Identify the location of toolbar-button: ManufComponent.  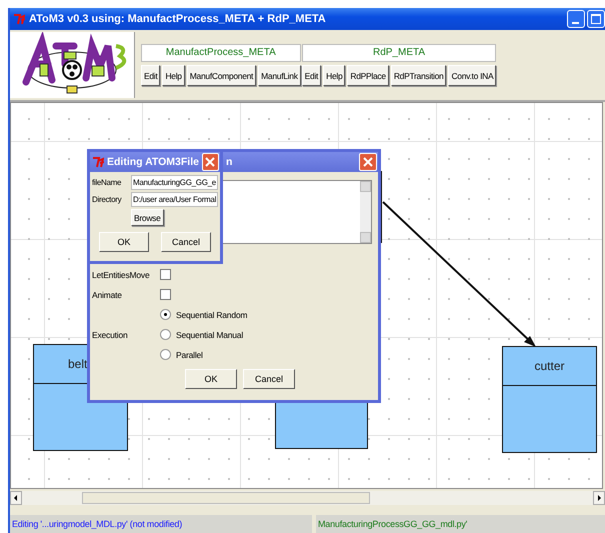
(221, 75).